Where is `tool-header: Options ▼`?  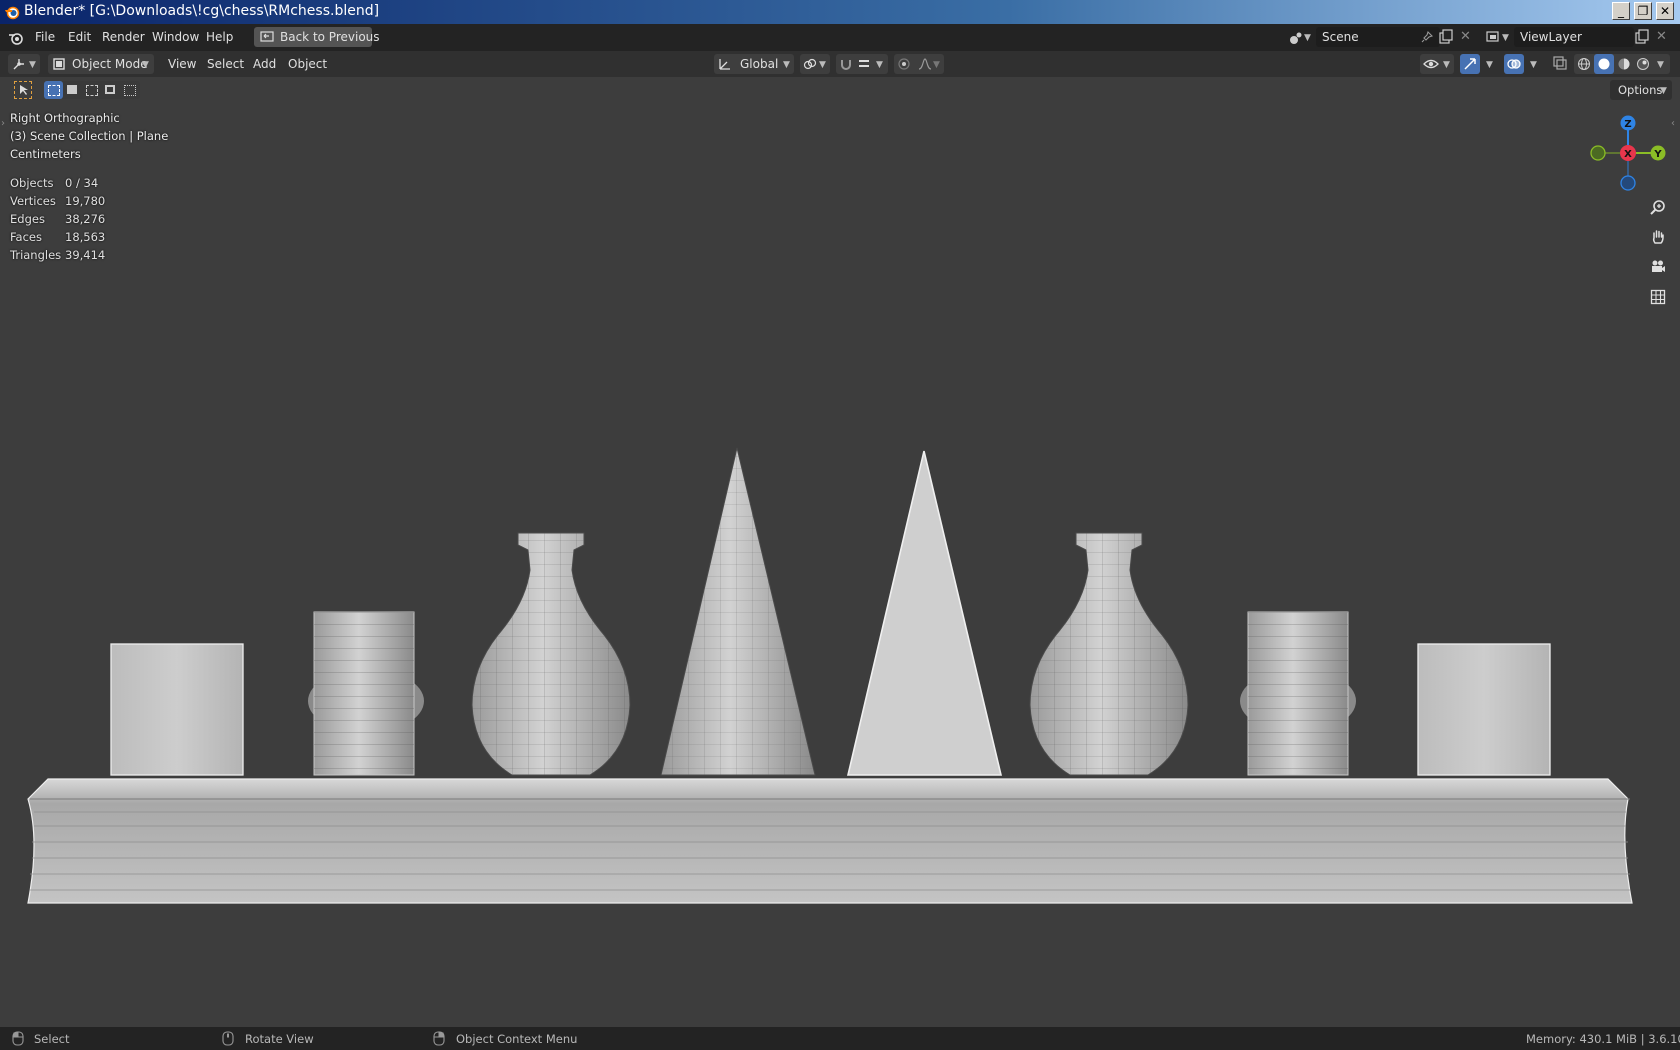
tool-header: Options ▼ is located at coordinates (840, 90).